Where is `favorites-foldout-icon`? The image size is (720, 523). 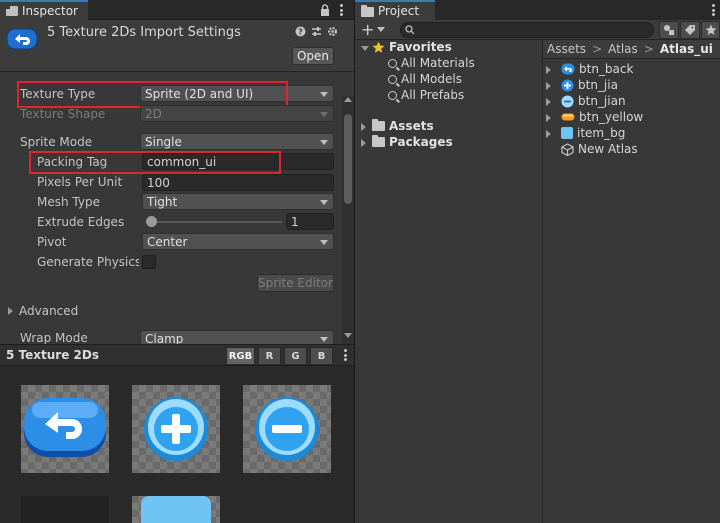 favorites-foldout-icon is located at coordinates (365, 48).